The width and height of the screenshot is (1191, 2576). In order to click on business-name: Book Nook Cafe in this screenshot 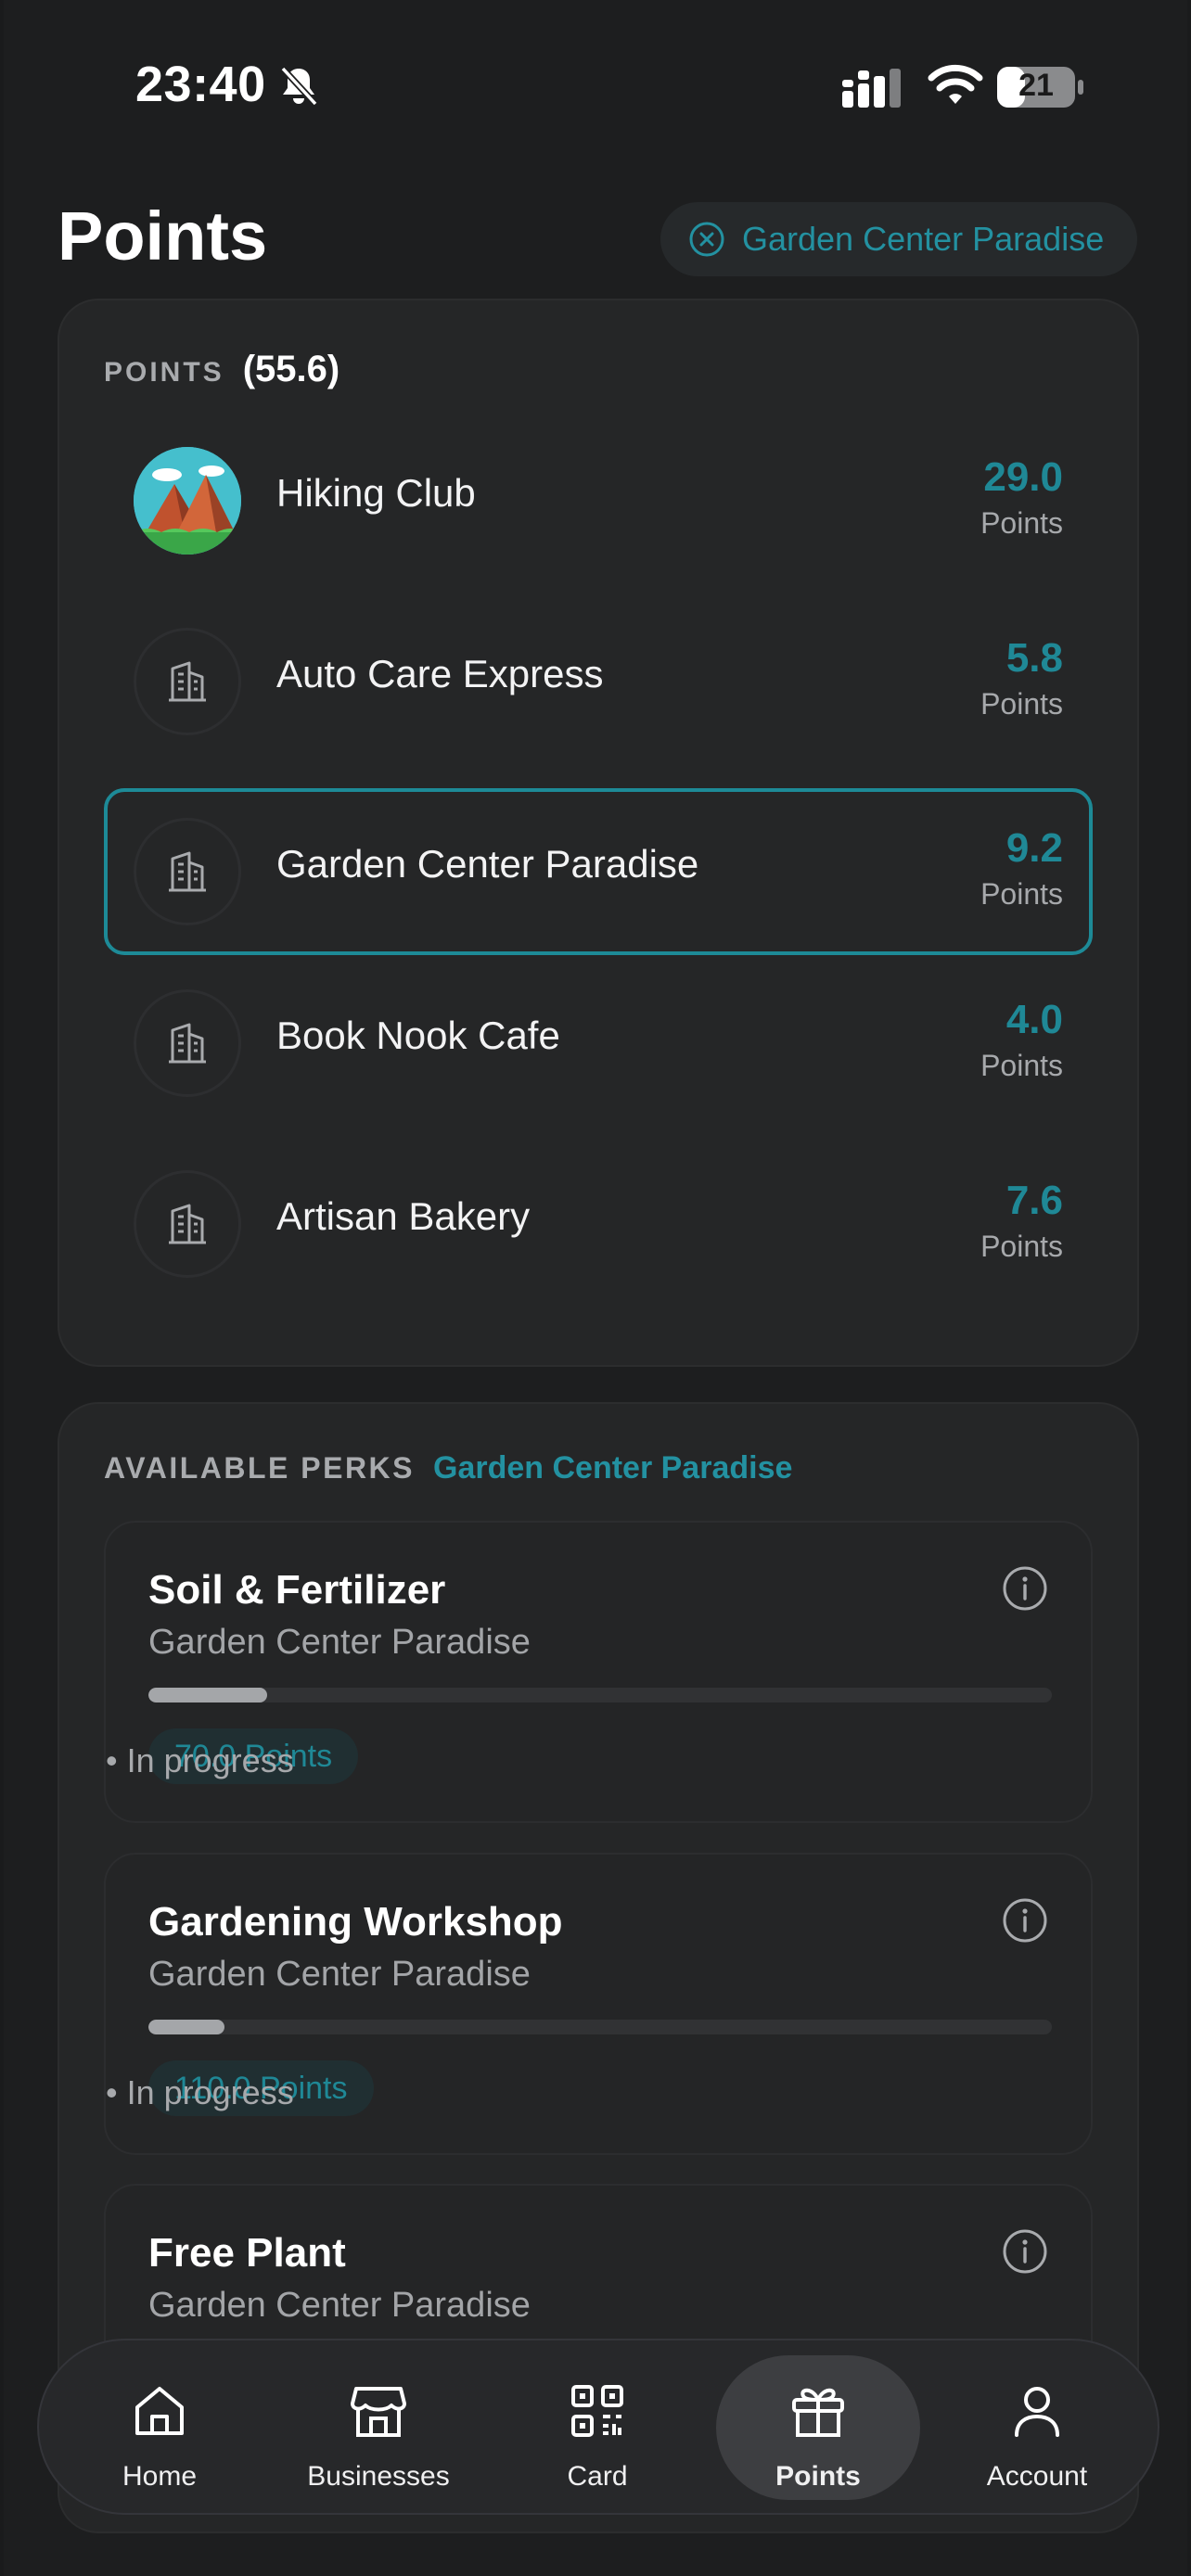, I will do `click(418, 1035)`.